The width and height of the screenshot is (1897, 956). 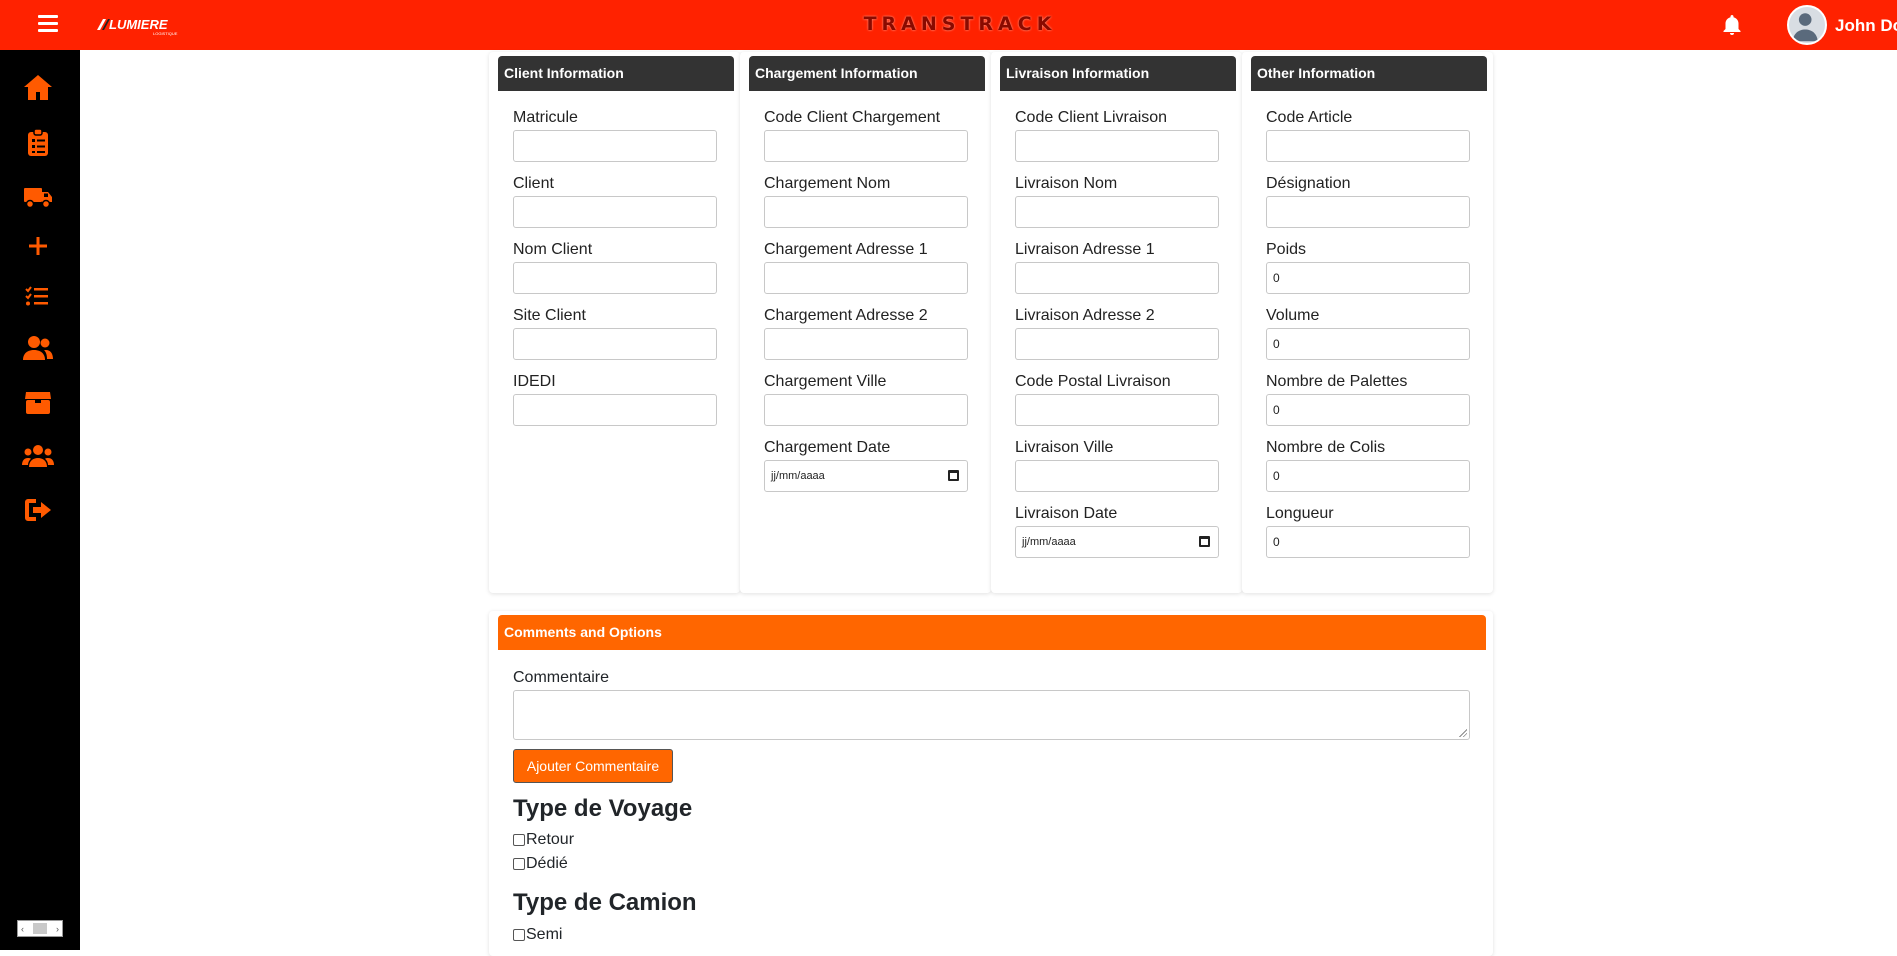 What do you see at coordinates (992, 632) in the screenshot?
I see `comments-options-header: Comments and Options` at bounding box center [992, 632].